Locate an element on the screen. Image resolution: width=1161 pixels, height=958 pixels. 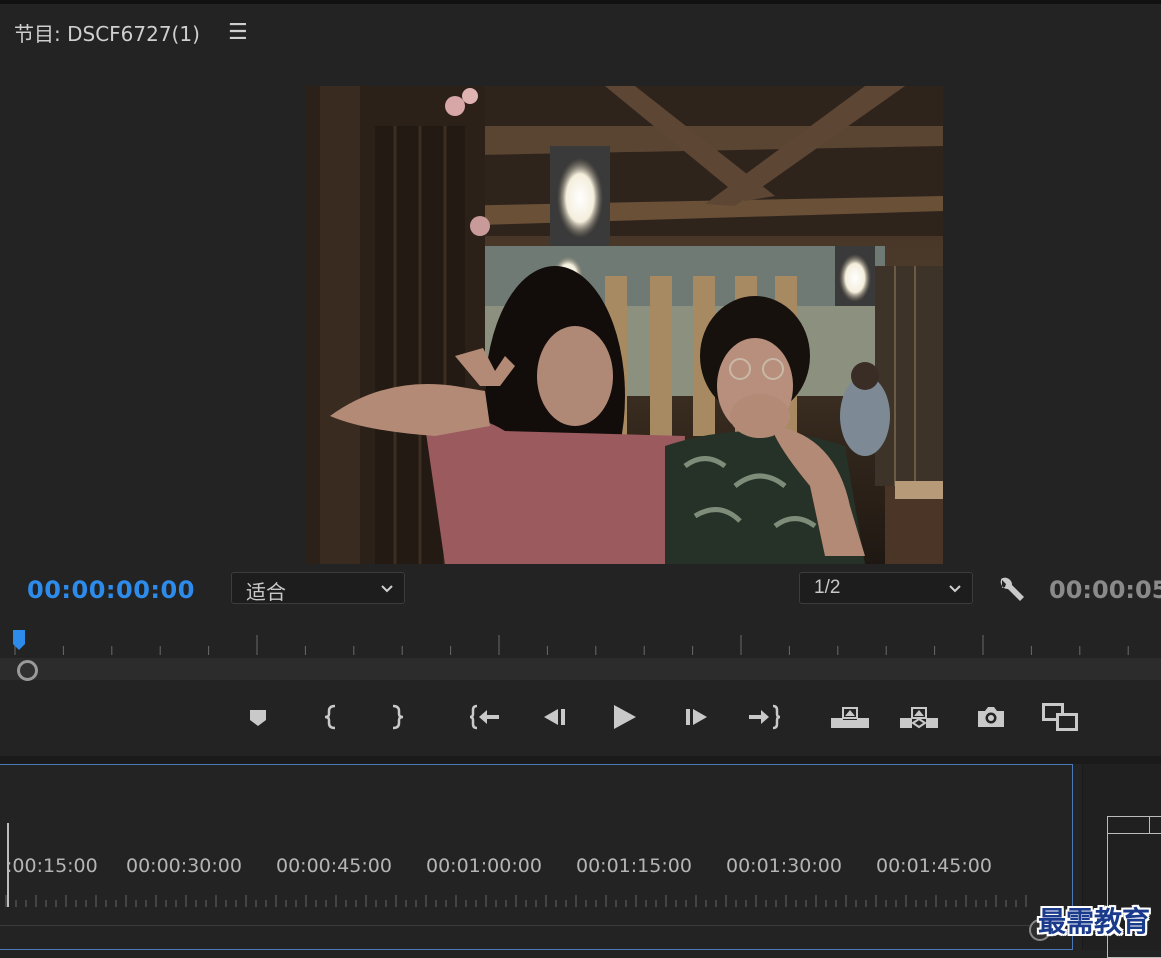
playback-resolution-dropdown: 1/2 is located at coordinates (886, 588).